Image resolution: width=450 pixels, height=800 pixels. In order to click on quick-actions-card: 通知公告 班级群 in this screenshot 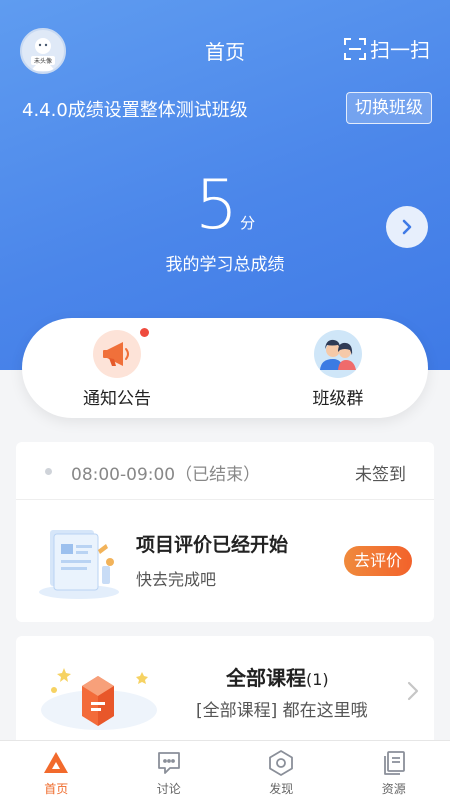, I will do `click(225, 368)`.